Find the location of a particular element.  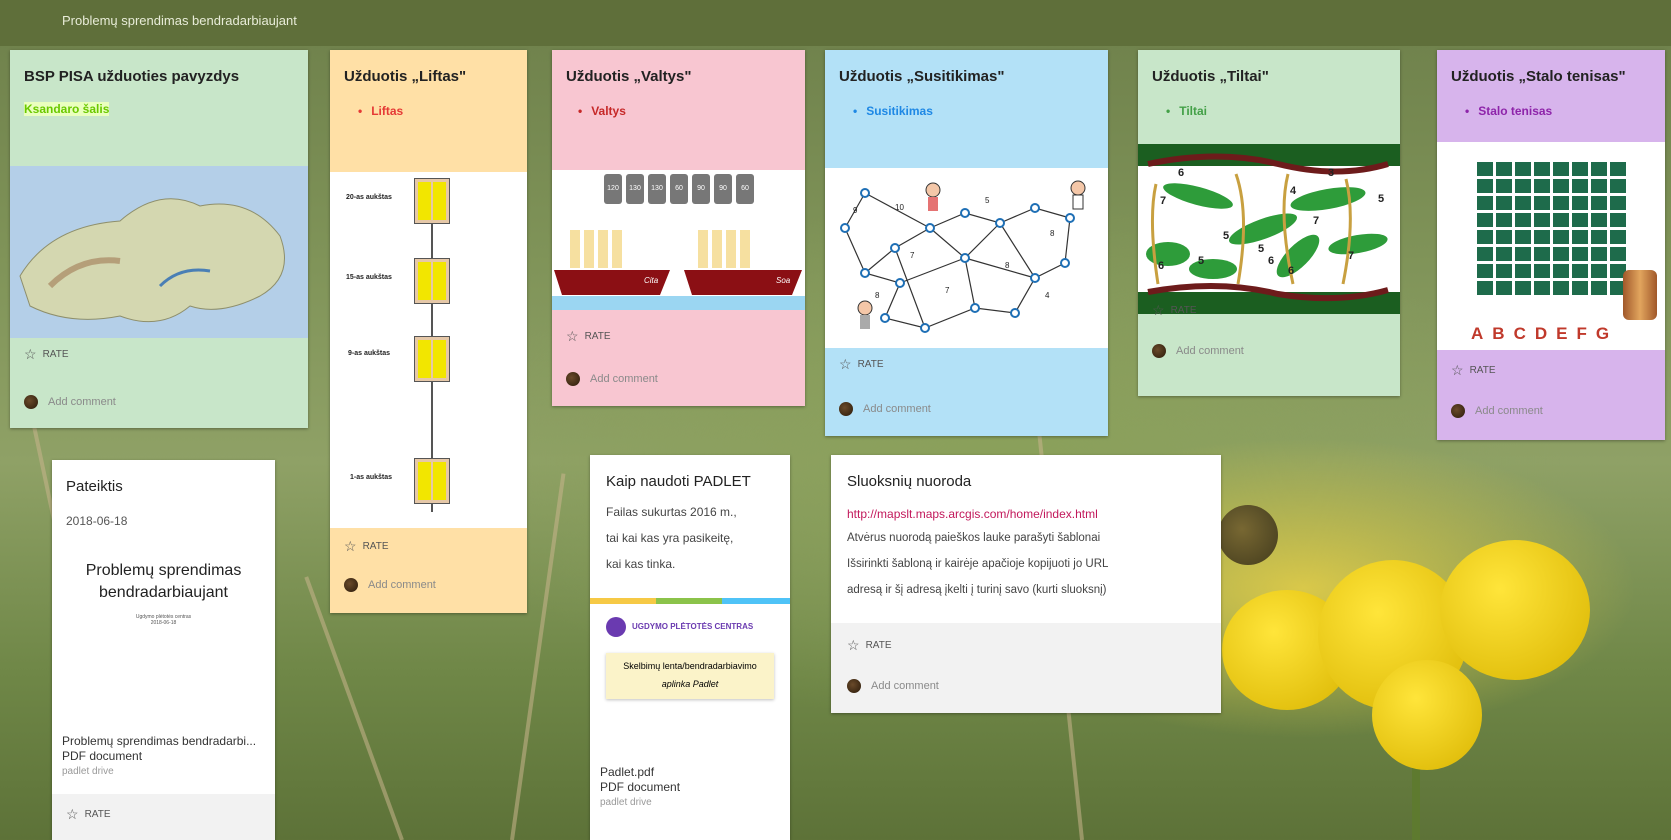

floor-label: 20-as aukštas is located at coordinates (369, 197).